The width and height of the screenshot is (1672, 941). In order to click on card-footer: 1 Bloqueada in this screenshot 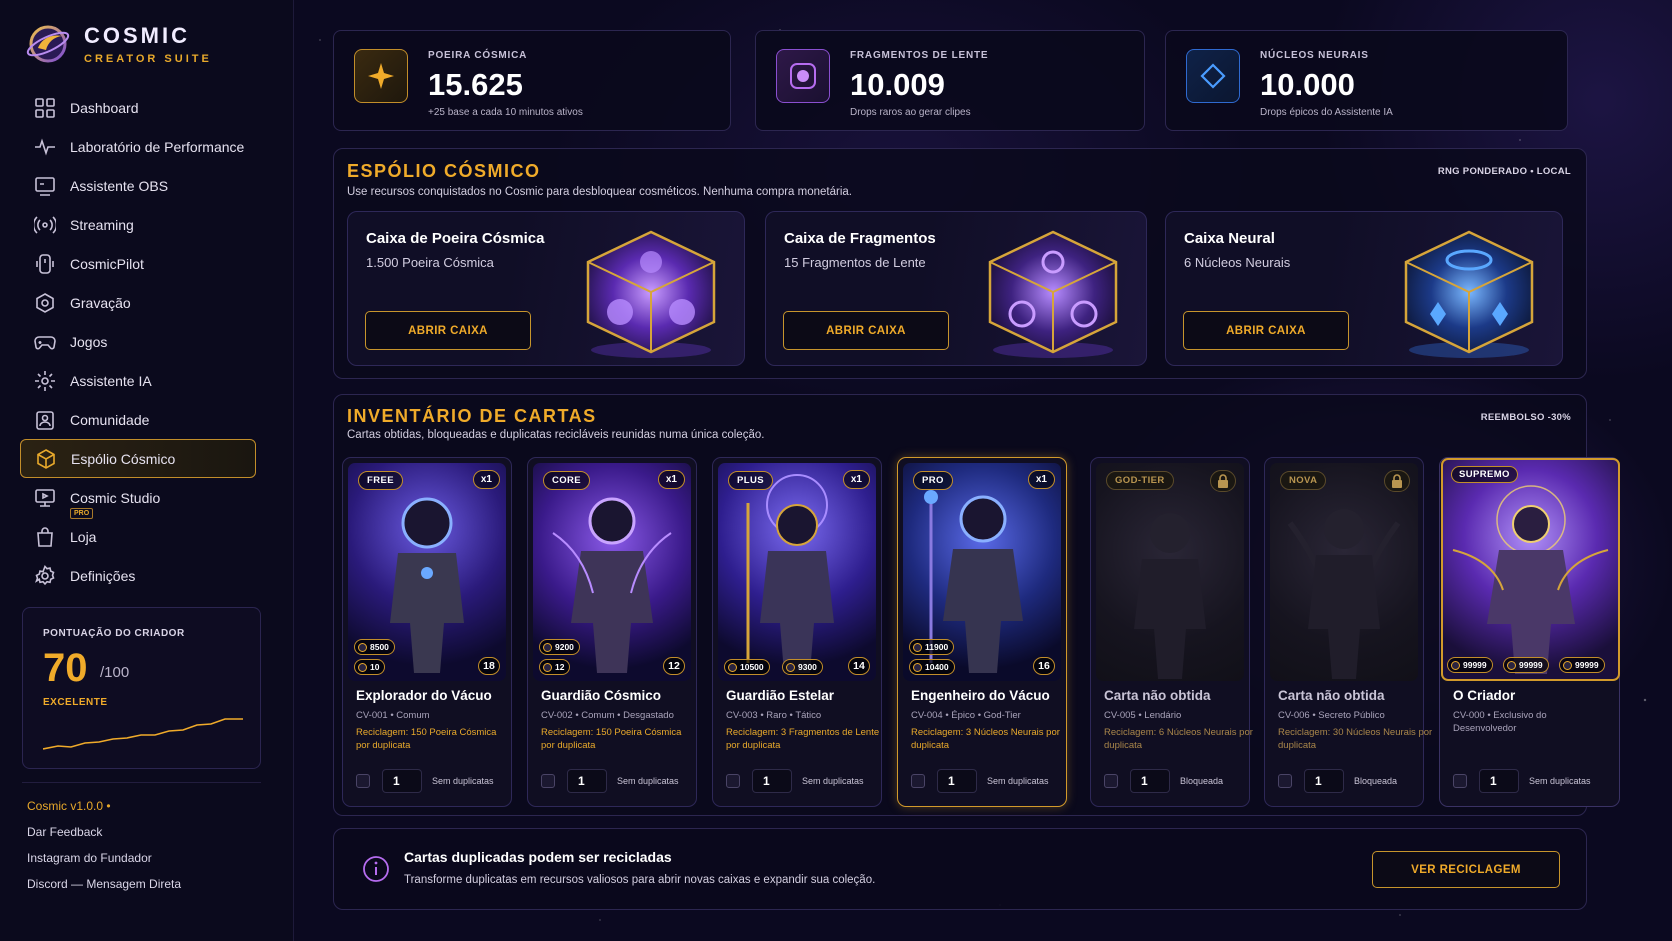, I will do `click(1163, 781)`.